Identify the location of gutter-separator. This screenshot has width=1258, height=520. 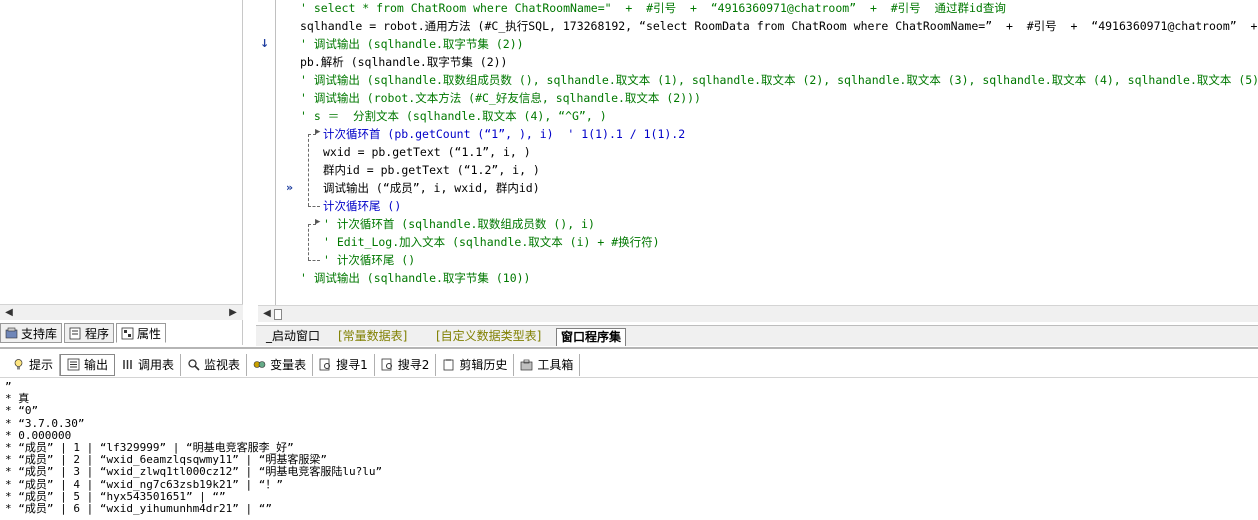
(275, 152).